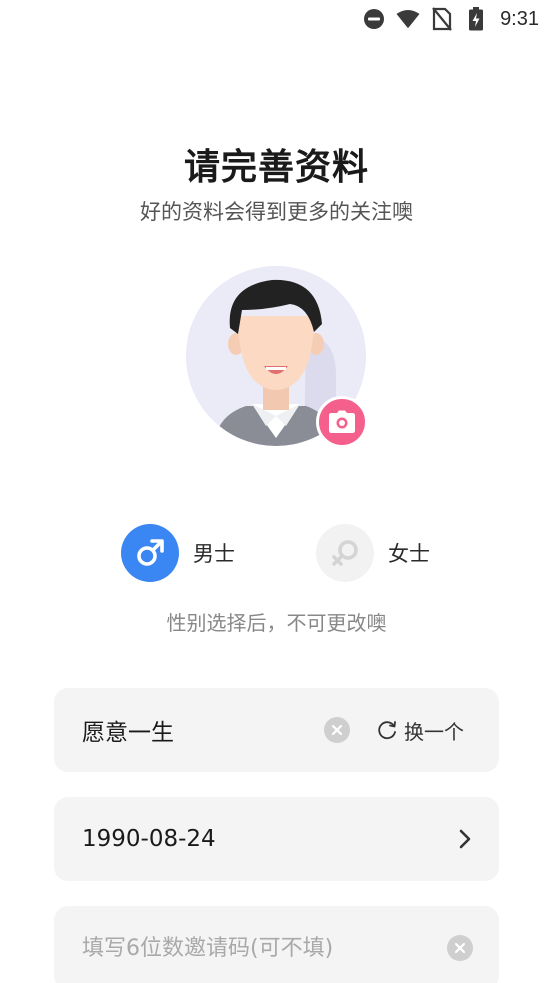 The width and height of the screenshot is (553, 983). I want to click on female-icon, so click(345, 553).